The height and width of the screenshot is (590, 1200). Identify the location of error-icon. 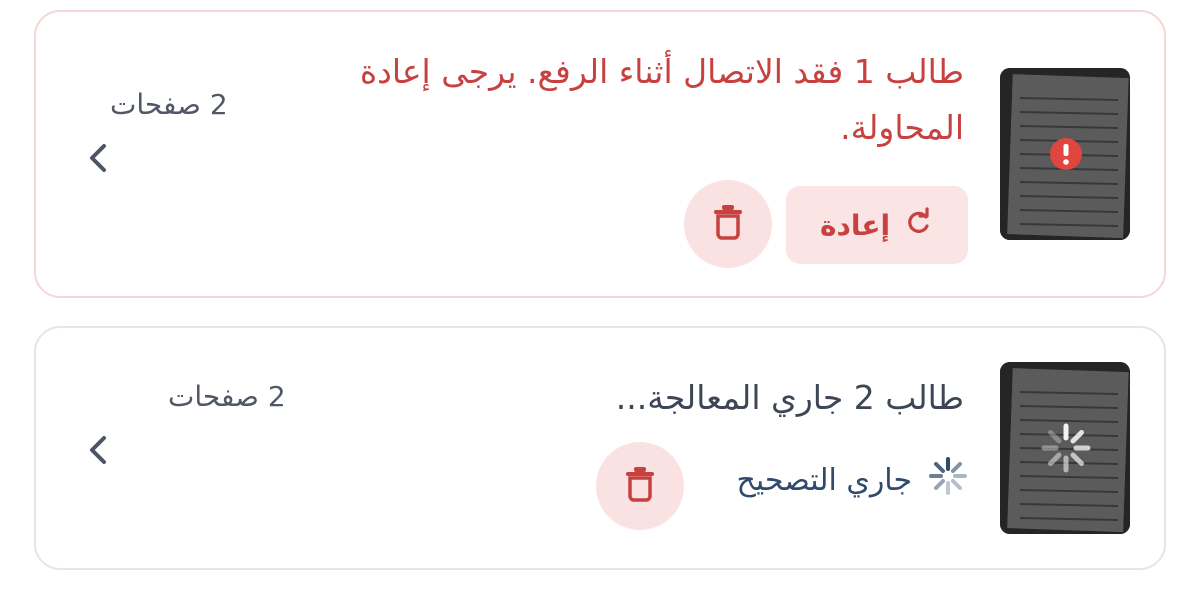
(1066, 154).